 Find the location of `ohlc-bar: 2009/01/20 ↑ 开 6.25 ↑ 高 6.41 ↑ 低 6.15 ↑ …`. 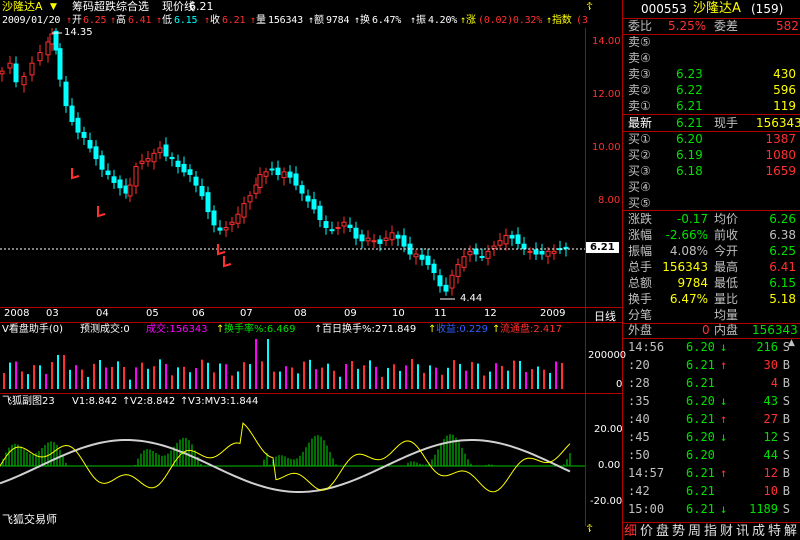

ohlc-bar: 2009/01/20 ↑ 开 6.25 ↑ 高 6.41 ↑ 低 6.15 ↑ … is located at coordinates (300, 21).